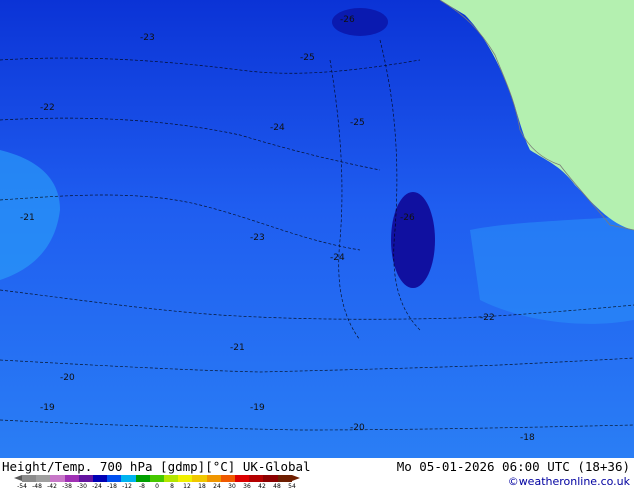 The height and width of the screenshot is (491, 634). What do you see at coordinates (292, 486) in the screenshot?
I see `scale-label: 54` at bounding box center [292, 486].